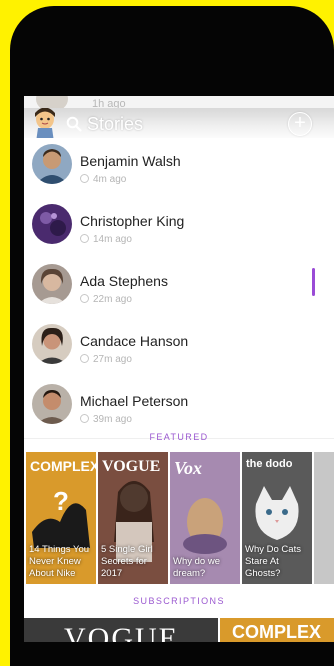  What do you see at coordinates (124, 281) in the screenshot?
I see `story-name: Ada Stephens` at bounding box center [124, 281].